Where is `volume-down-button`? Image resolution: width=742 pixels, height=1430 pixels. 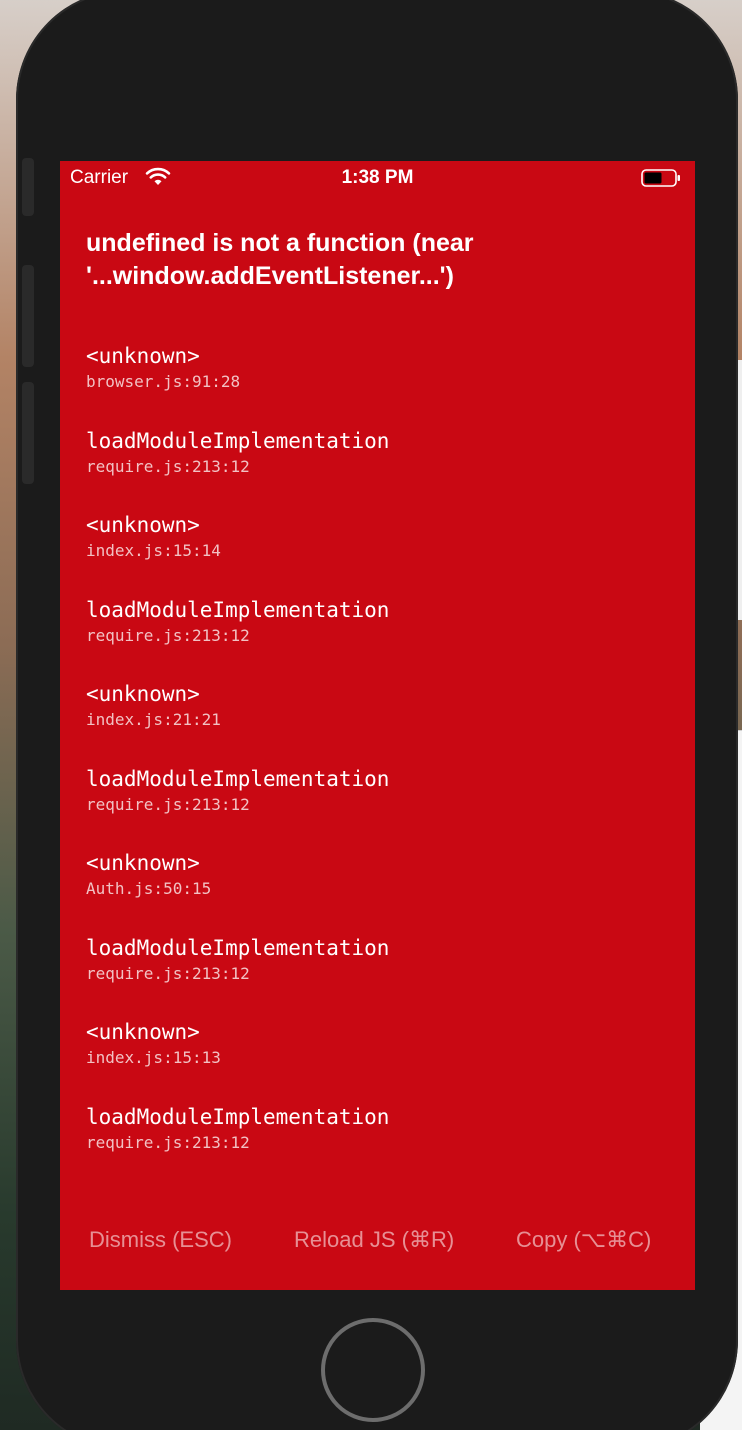
volume-down-button is located at coordinates (28, 433).